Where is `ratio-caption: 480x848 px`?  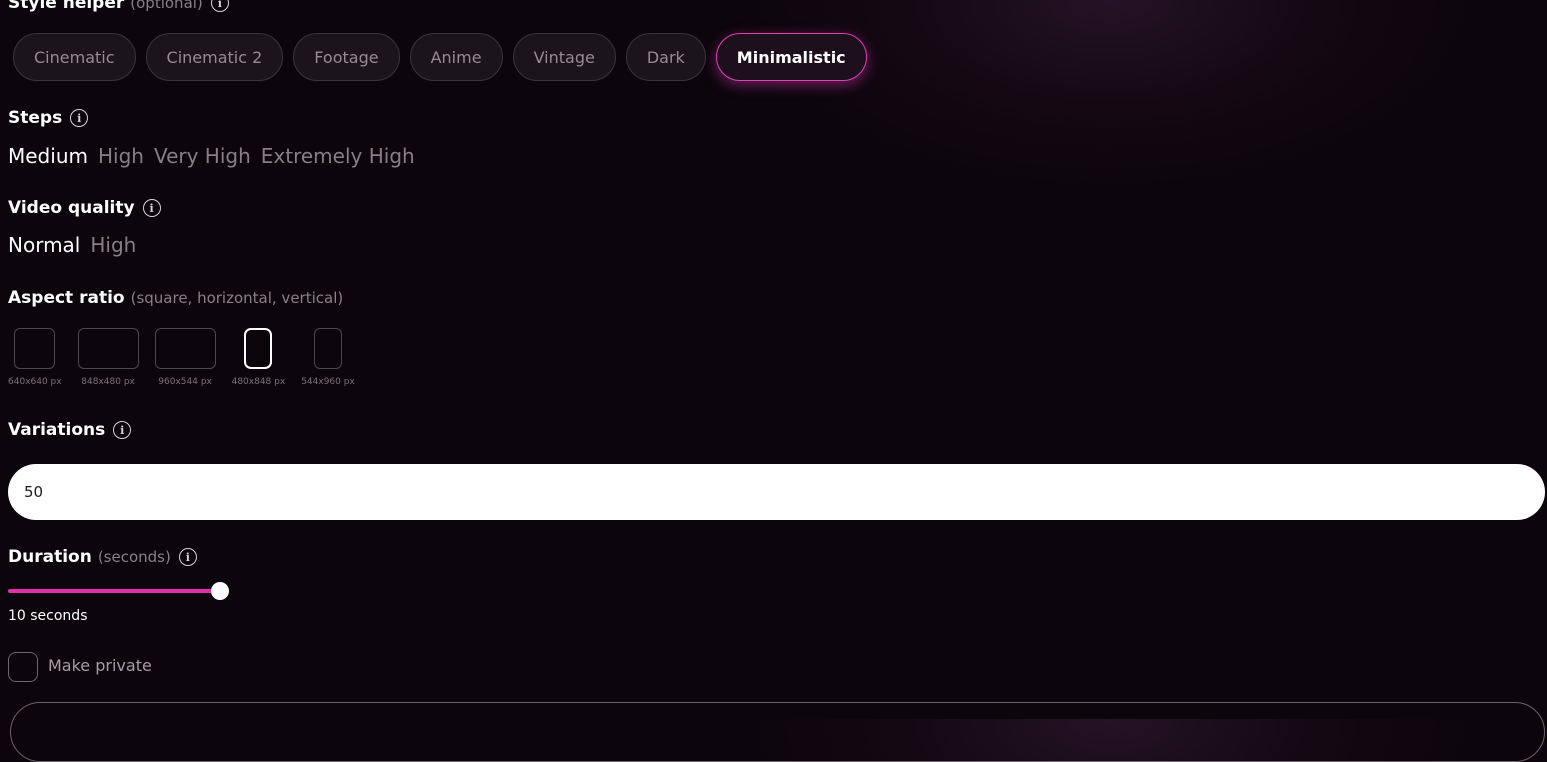 ratio-caption: 480x848 px is located at coordinates (258, 382).